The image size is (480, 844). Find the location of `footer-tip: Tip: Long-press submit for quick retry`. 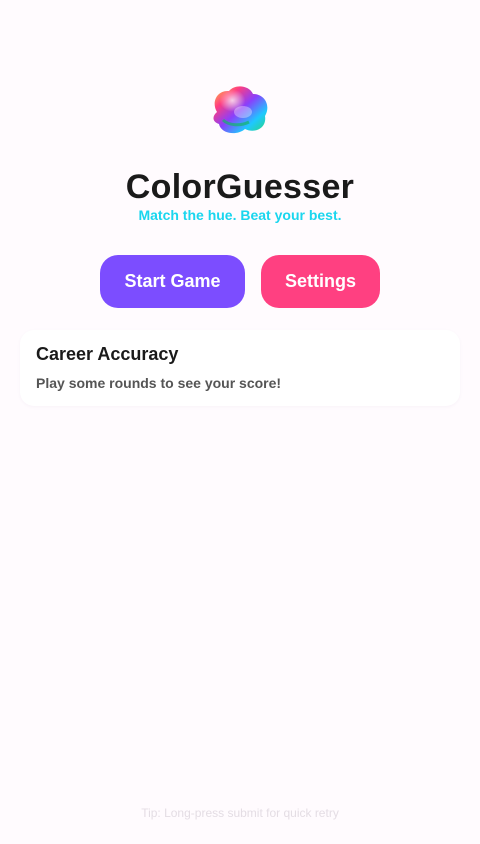

footer-tip: Tip: Long-press submit for quick retry is located at coordinates (240, 813).